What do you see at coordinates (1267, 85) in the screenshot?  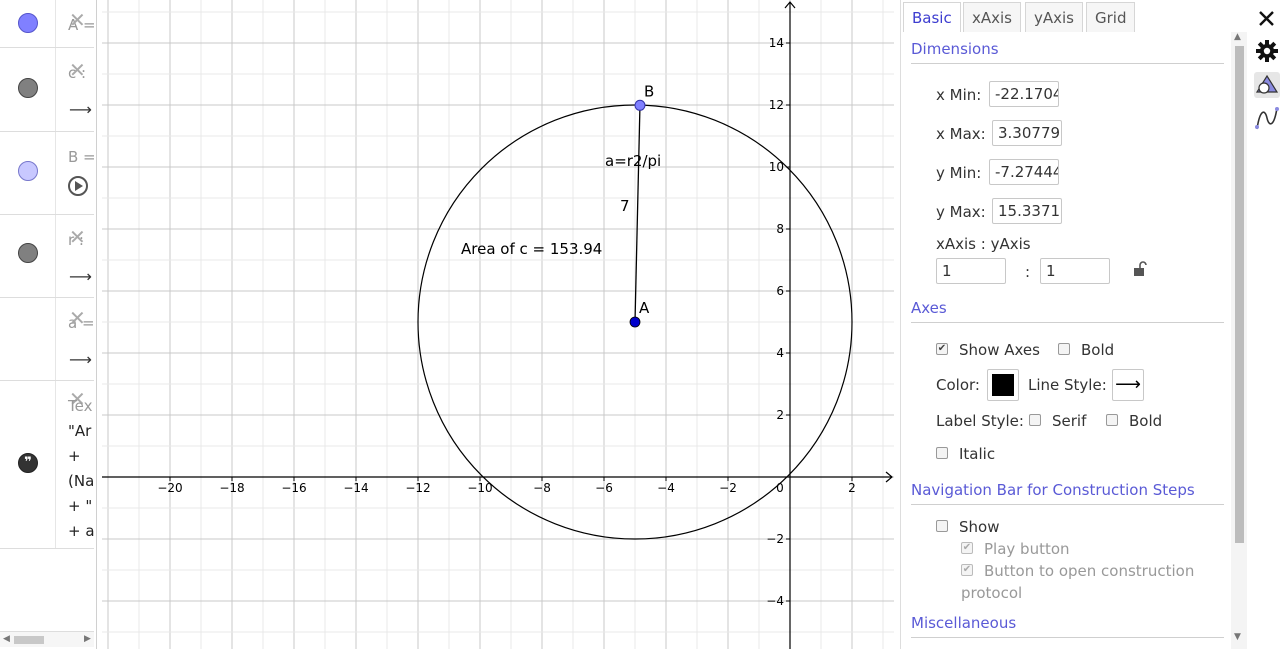 I see `graphics-view-icon` at bounding box center [1267, 85].